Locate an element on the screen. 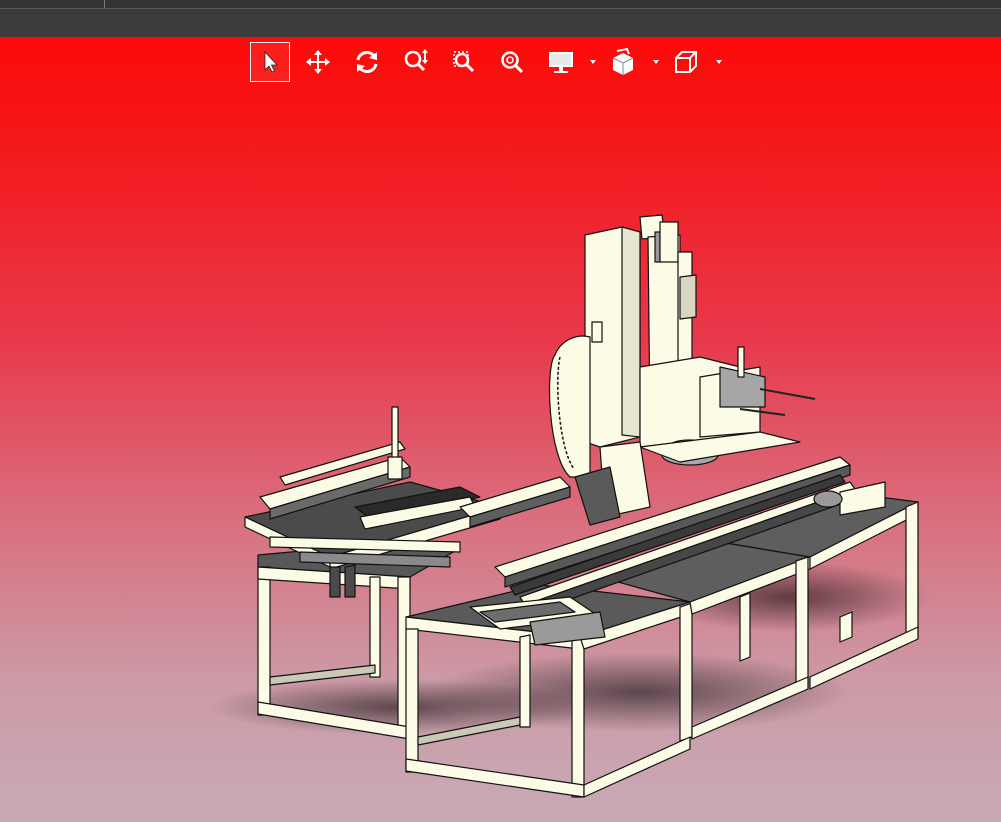 This screenshot has height=822, width=1001. display-mode-dropdown is located at coordinates (593, 62).